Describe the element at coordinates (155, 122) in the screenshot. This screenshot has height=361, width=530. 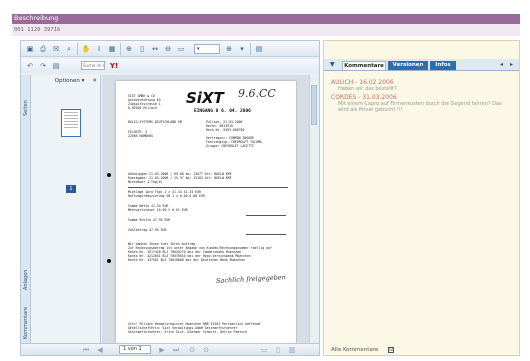
I see `recipient-line-1: BULIG-SYSTEMS DEUTSCHLAND GM` at that location.